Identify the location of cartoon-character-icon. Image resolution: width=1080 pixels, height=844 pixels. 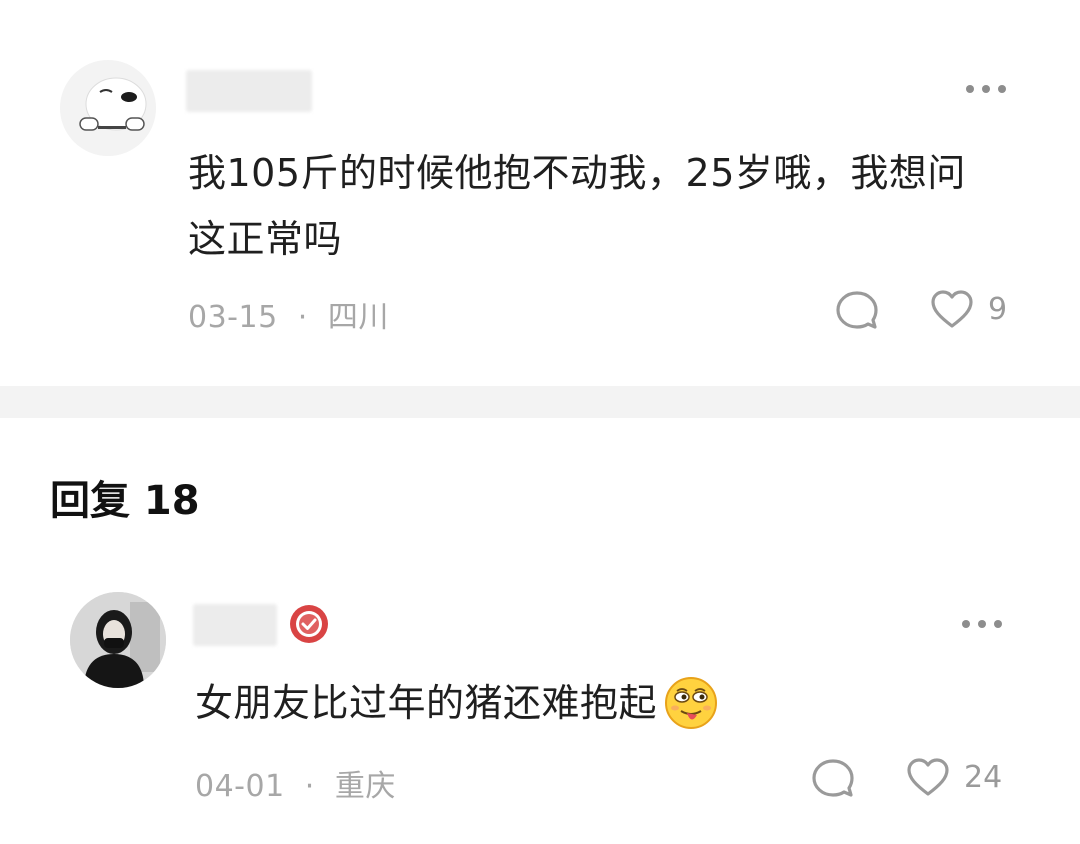
(108, 108).